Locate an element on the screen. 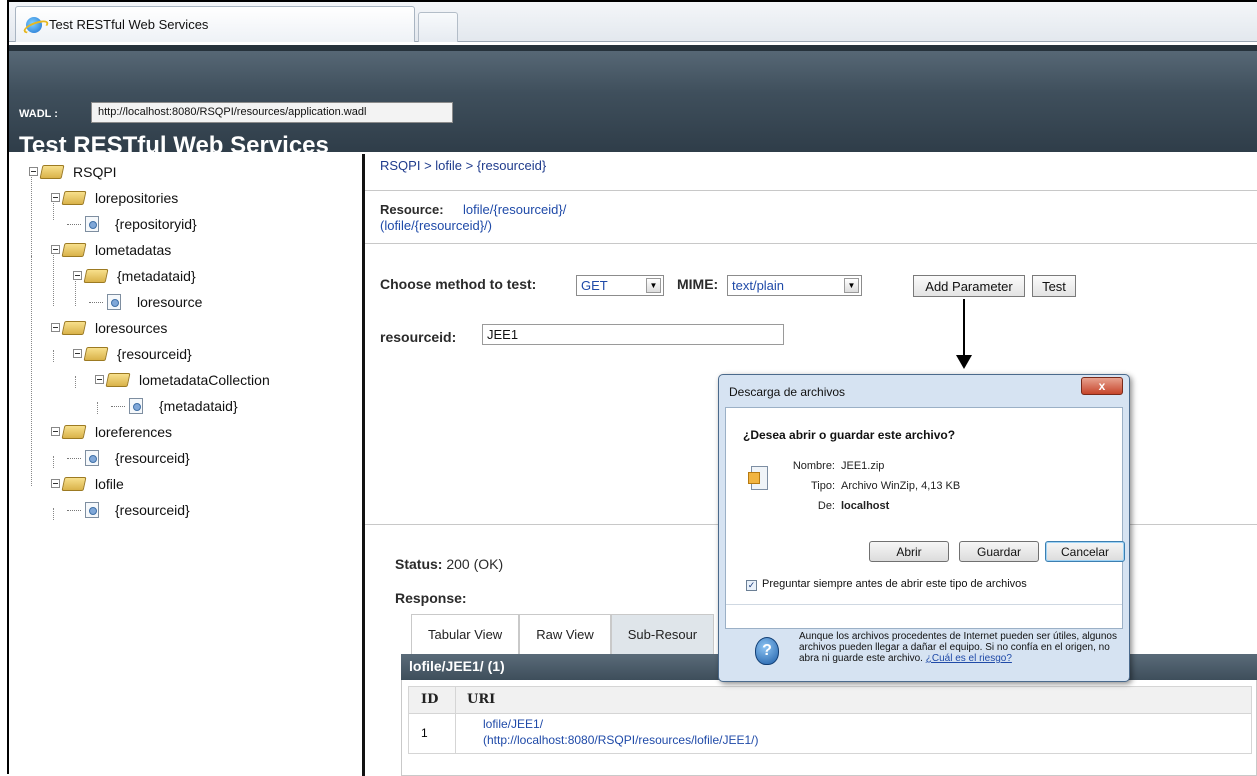  tree-node-lometadatacollection: lometadataCollection is located at coordinates (182, 380).